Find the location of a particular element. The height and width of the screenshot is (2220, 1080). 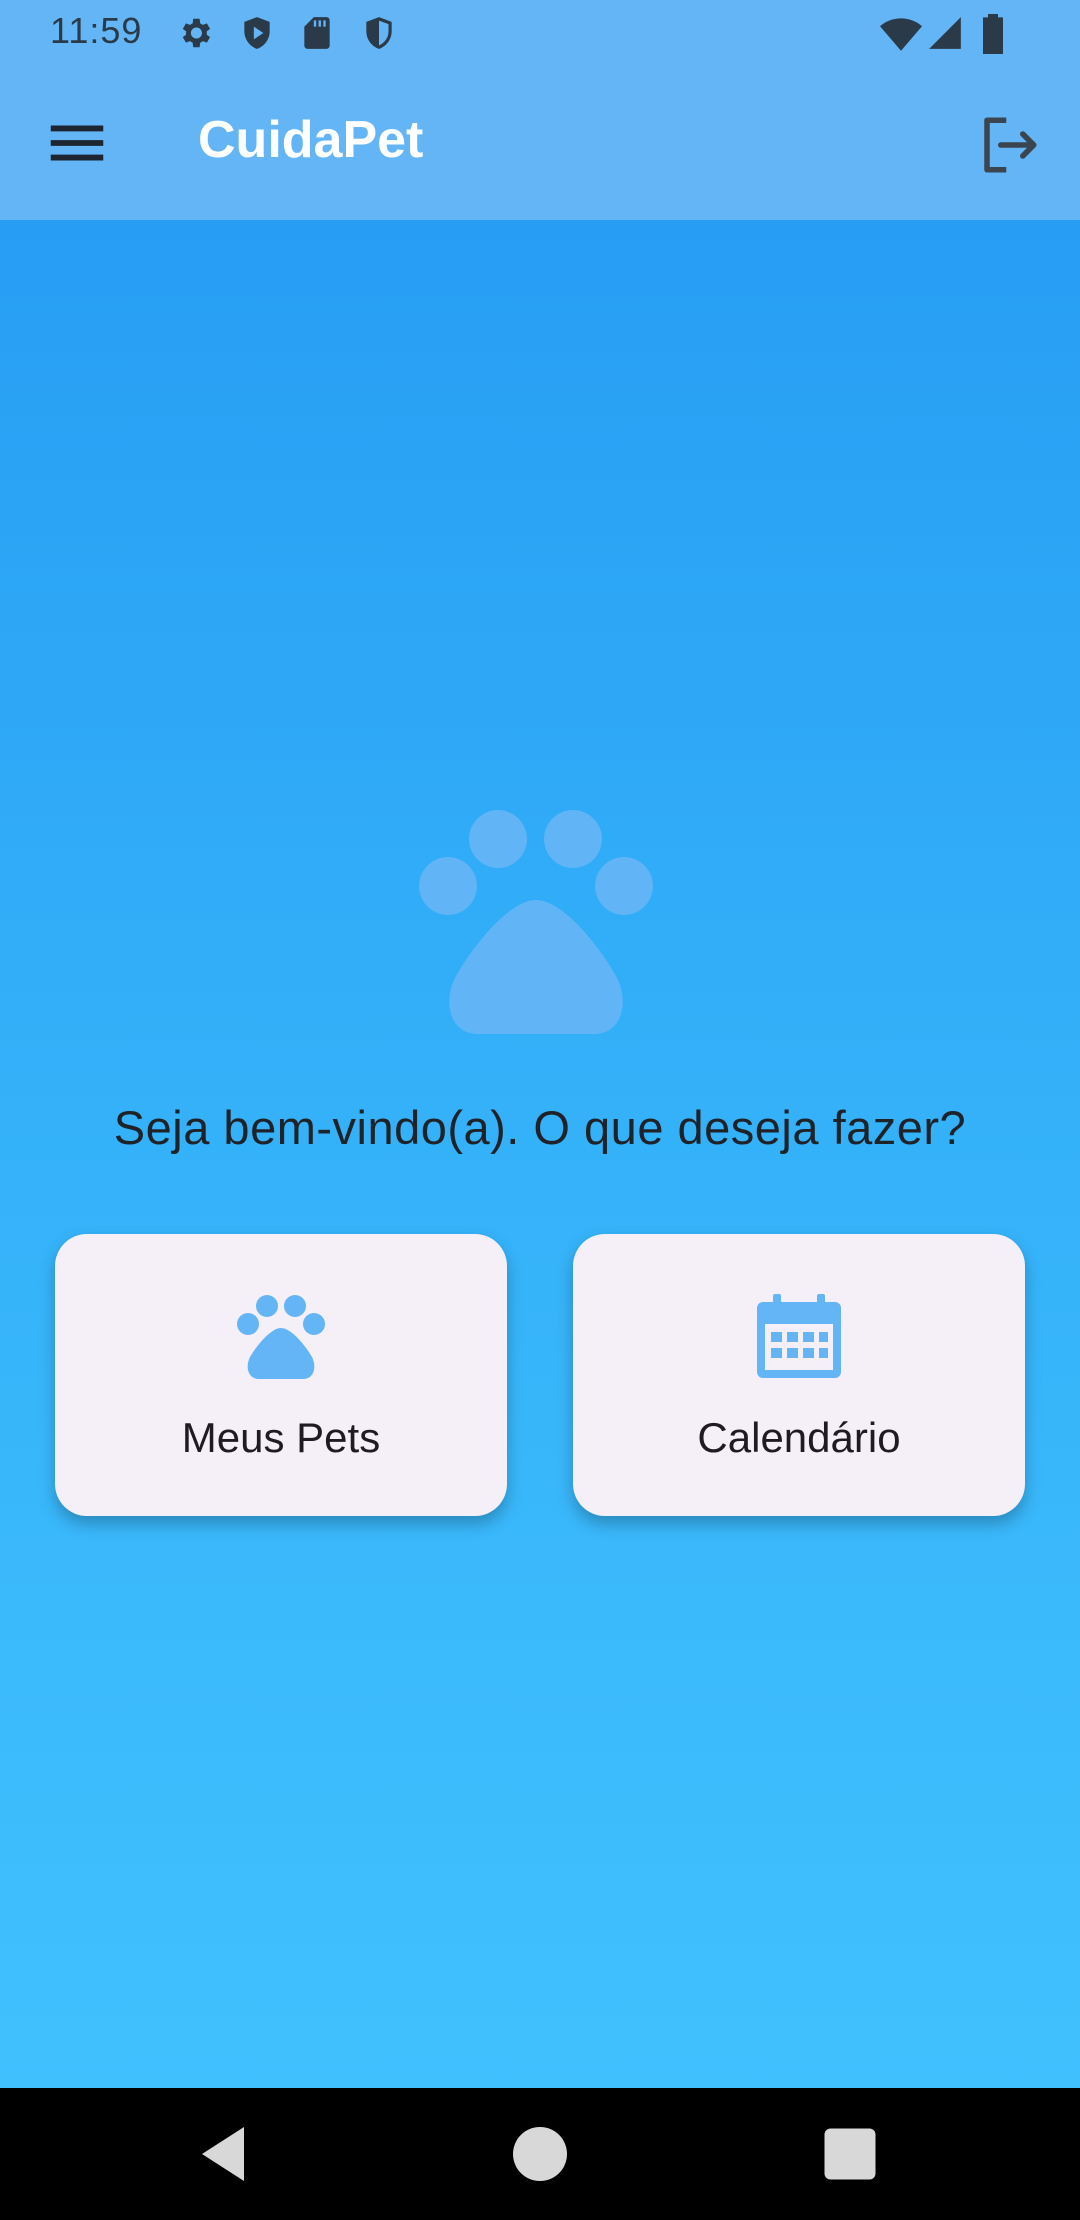

calendar-icon is located at coordinates (799, 1336).